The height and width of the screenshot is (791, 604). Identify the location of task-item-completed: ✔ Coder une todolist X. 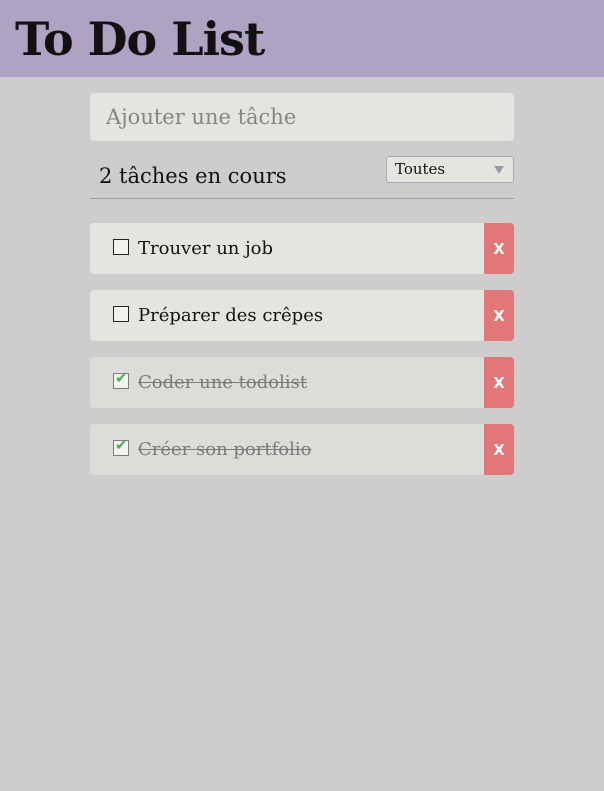
(302, 382).